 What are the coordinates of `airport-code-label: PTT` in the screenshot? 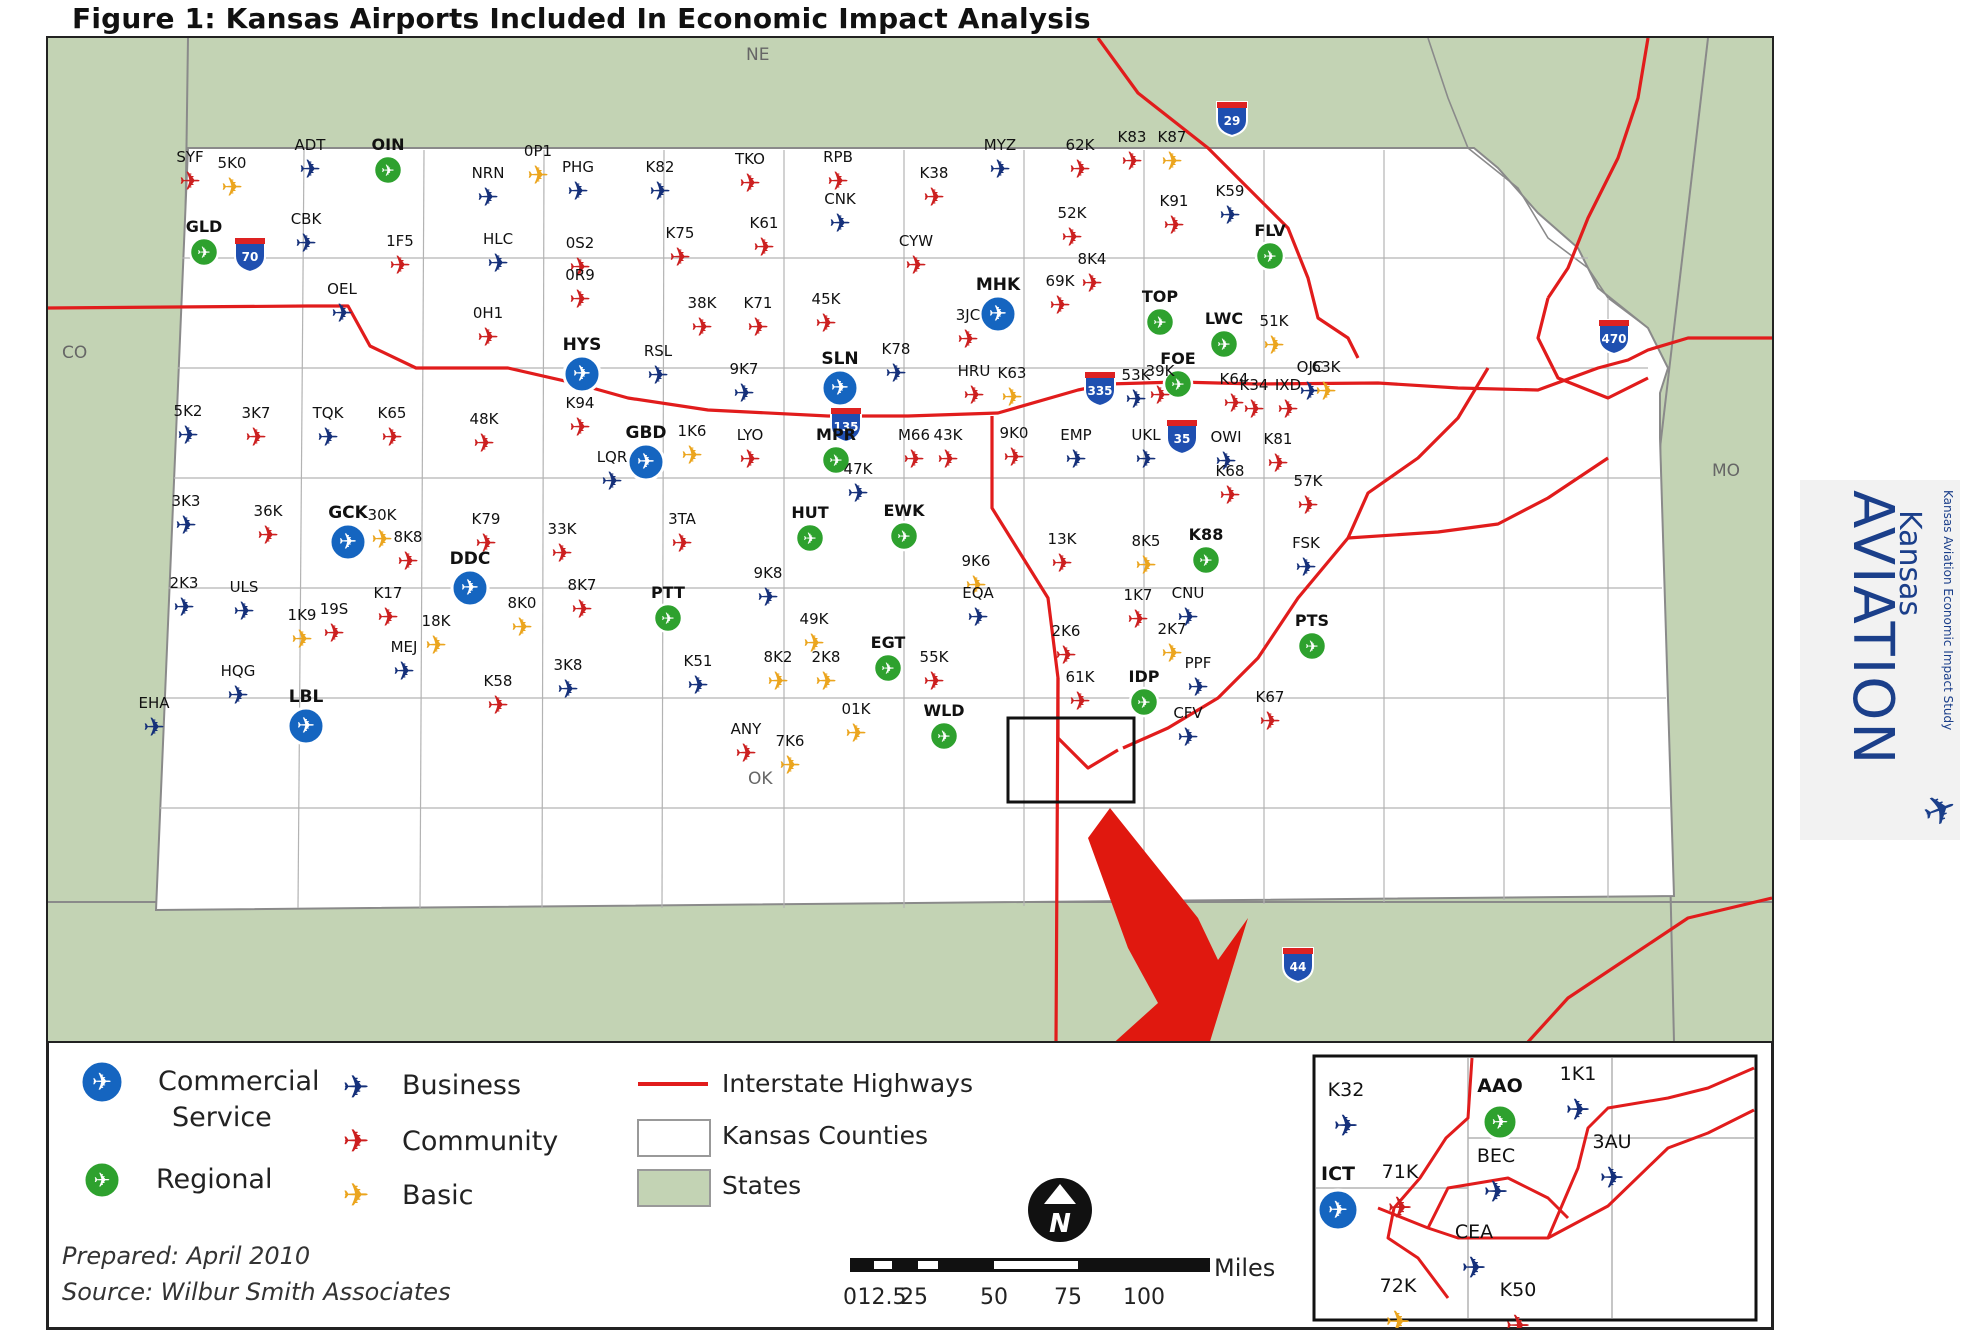 It's located at (668, 592).